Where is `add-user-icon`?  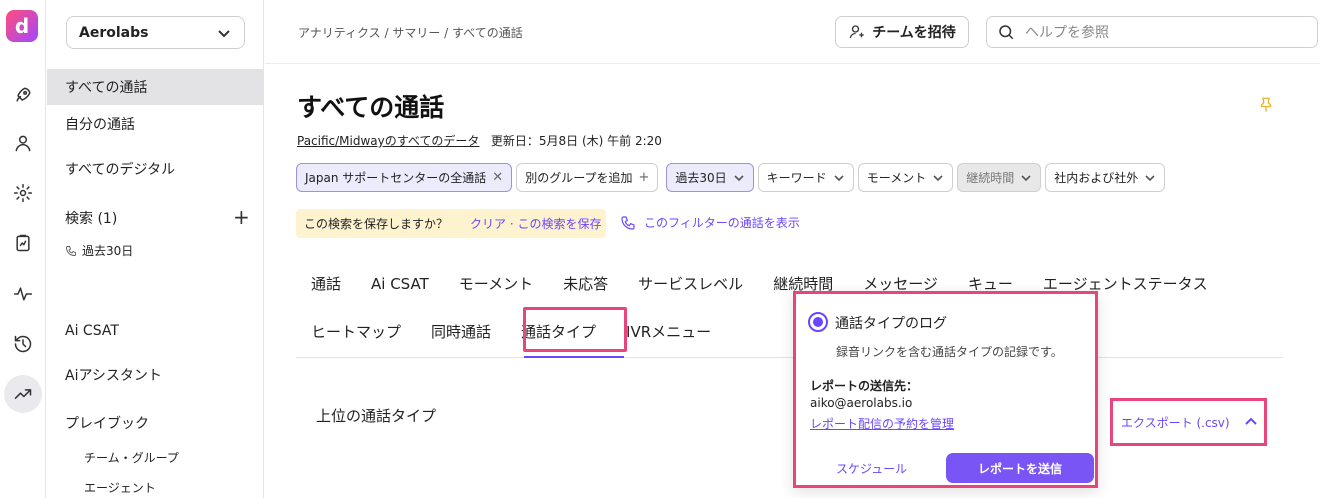
add-user-icon is located at coordinates (856, 32).